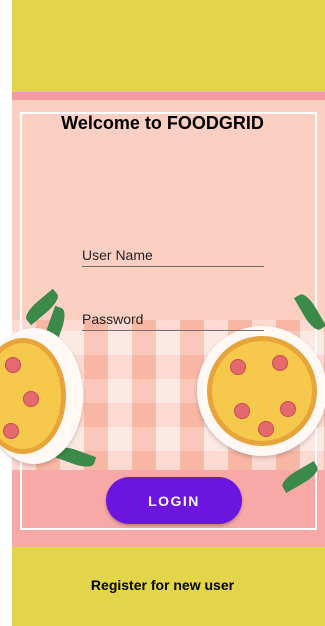 This screenshot has width=325, height=626. What do you see at coordinates (173, 257) in the screenshot?
I see `username-field: User Name` at bounding box center [173, 257].